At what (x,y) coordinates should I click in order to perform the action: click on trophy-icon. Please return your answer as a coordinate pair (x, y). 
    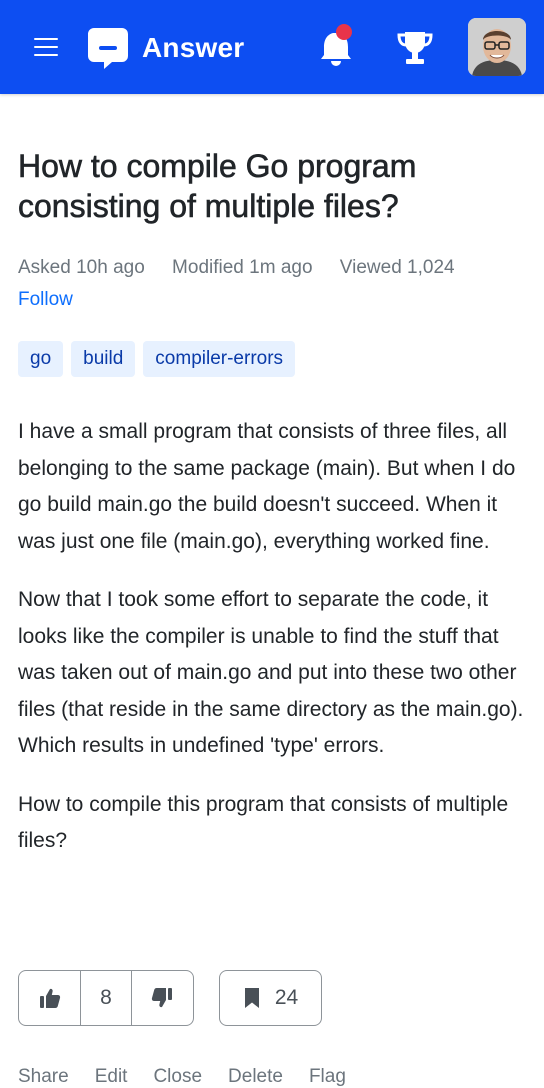
    Looking at the image, I should click on (415, 48).